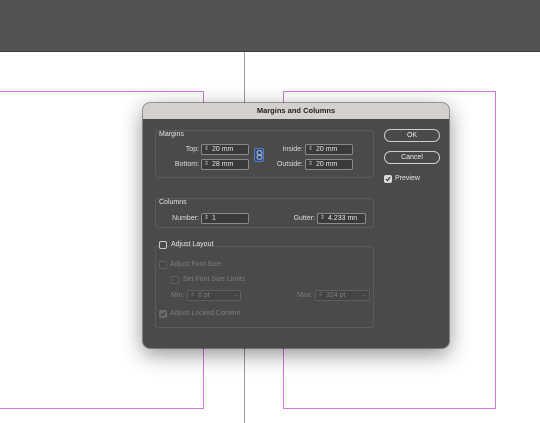 This screenshot has width=540, height=423. Describe the element at coordinates (175, 280) in the screenshot. I see `set-font-size-limits-checkbox` at that location.